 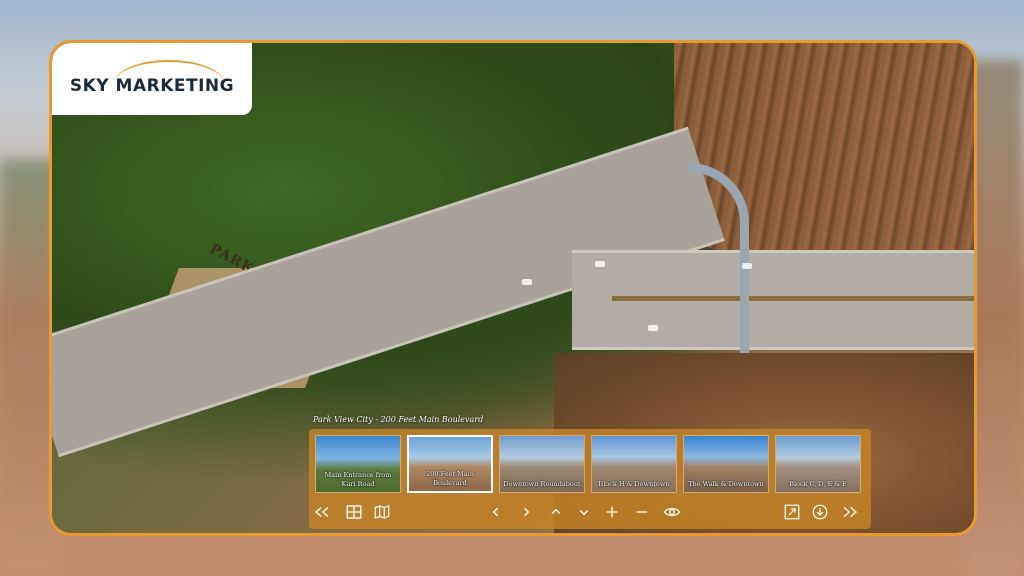 I want to click on thumbnail-label: 200 Feet Main Boulevard, so click(x=450, y=478).